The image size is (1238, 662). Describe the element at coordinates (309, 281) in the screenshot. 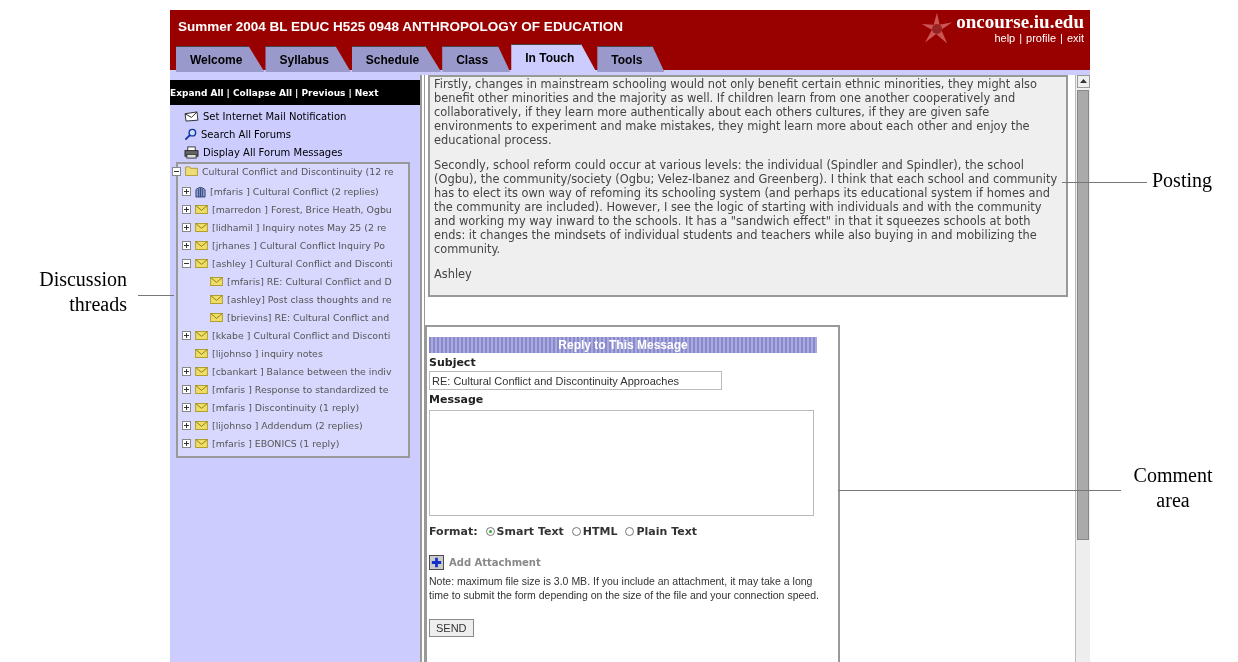

I see `thread-item: [mfaris] RE: Cultural Conflict and D` at that location.